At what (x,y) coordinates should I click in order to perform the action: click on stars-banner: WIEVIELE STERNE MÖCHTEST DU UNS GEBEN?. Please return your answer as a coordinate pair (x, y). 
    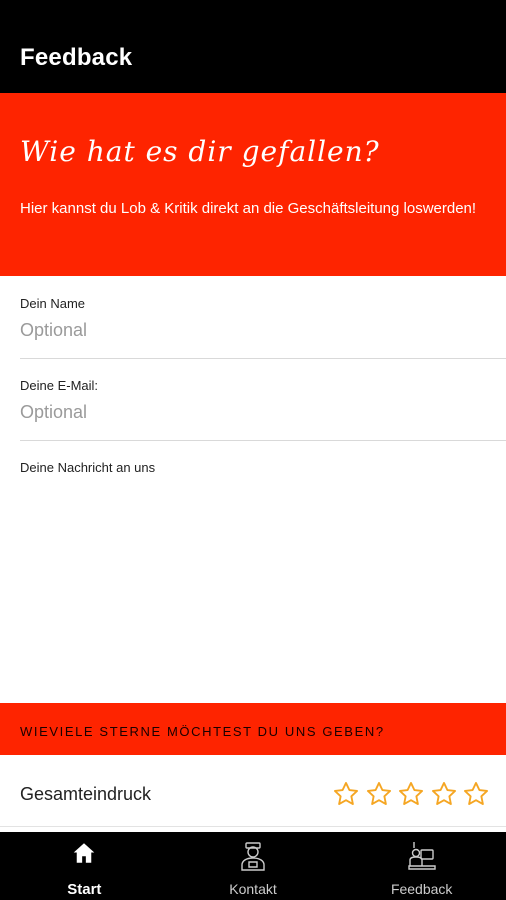
    Looking at the image, I should click on (253, 729).